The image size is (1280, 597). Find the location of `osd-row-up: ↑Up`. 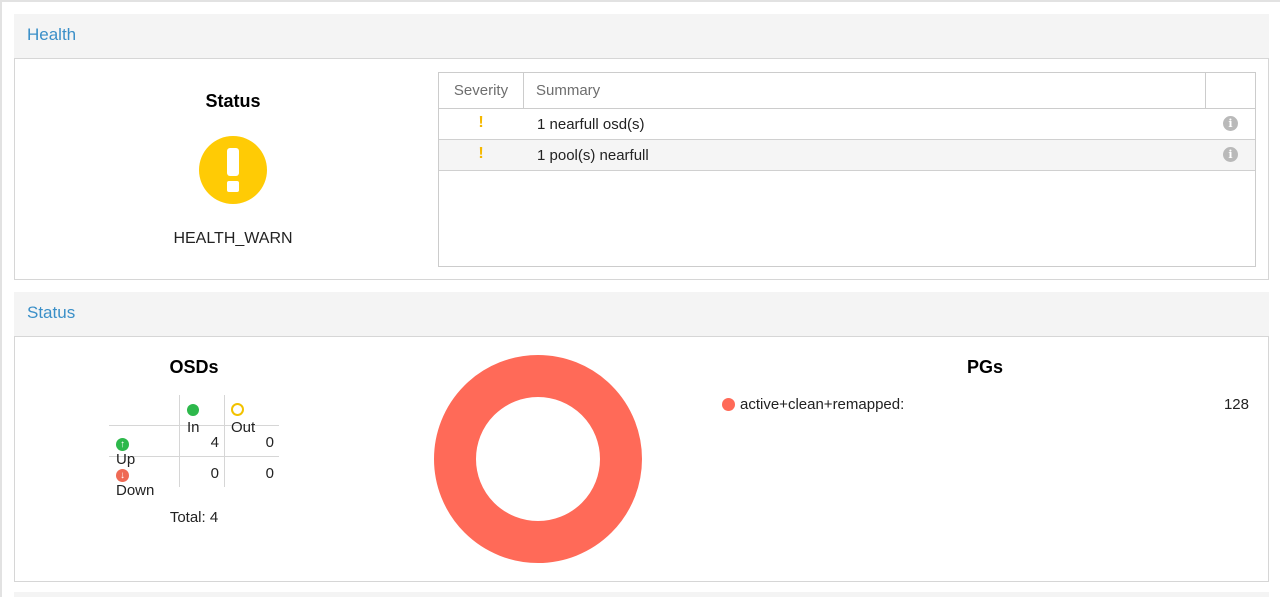

osd-row-up: ↑Up is located at coordinates (125, 451).